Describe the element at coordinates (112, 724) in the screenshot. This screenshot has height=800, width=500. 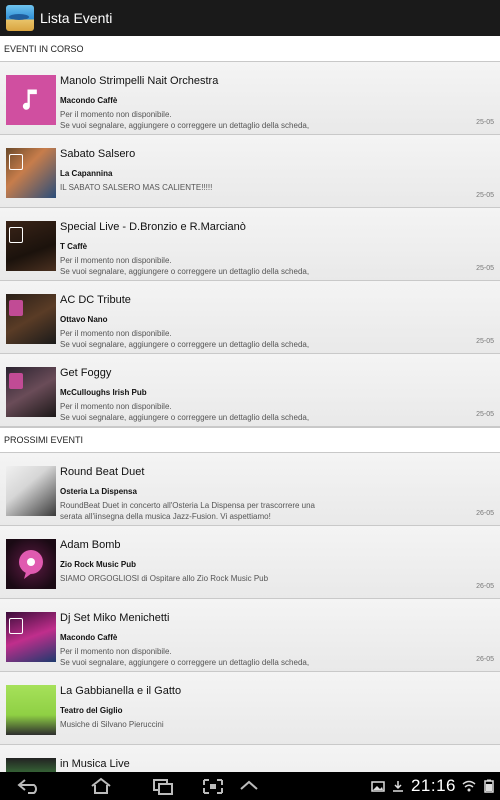
I see `description-line: Musiche di Silvano Pieruccini` at that location.